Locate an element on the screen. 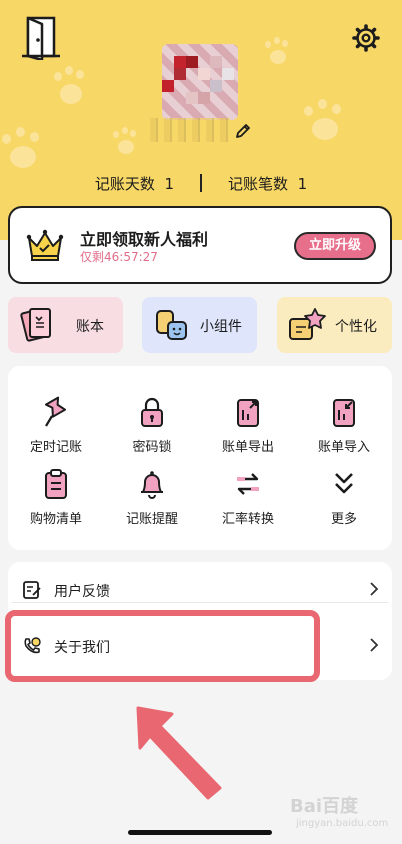  bell-icon is located at coordinates (152, 485).